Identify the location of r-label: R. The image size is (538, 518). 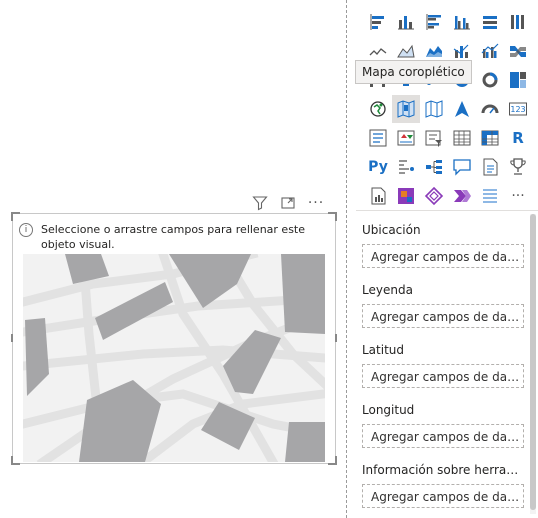
(518, 138).